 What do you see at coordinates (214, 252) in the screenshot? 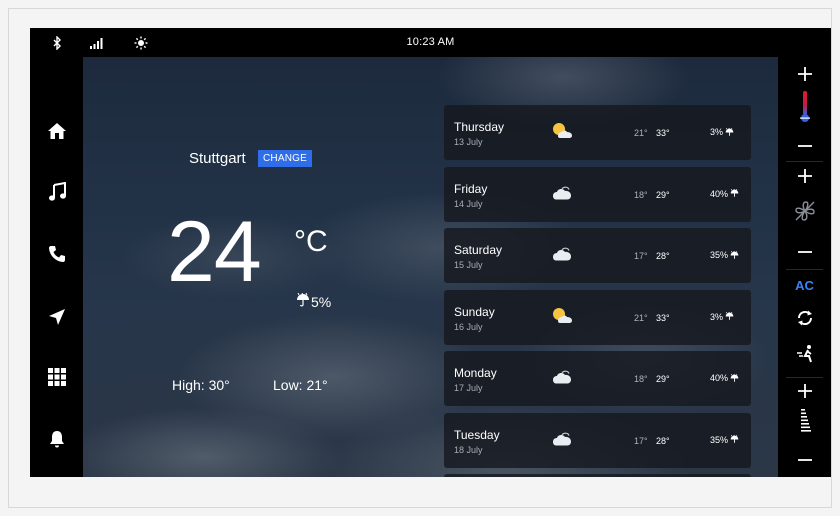
I see `current-temperature: 24` at bounding box center [214, 252].